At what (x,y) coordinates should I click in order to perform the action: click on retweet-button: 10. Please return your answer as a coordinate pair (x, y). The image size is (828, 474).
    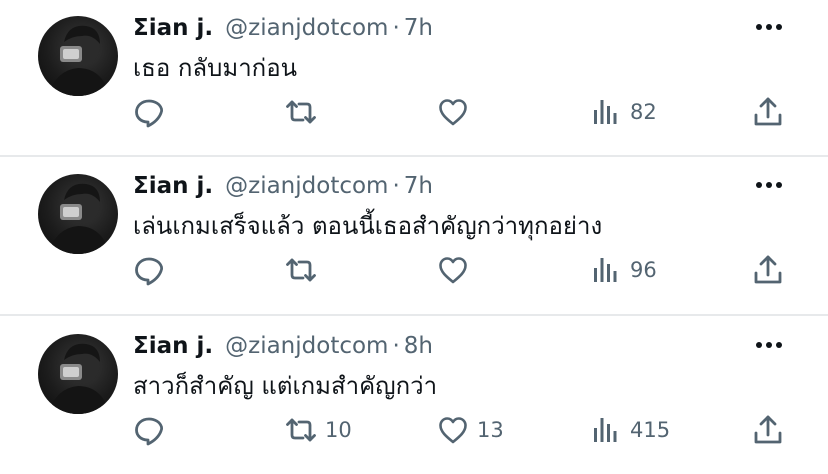
    Looking at the image, I should click on (318, 430).